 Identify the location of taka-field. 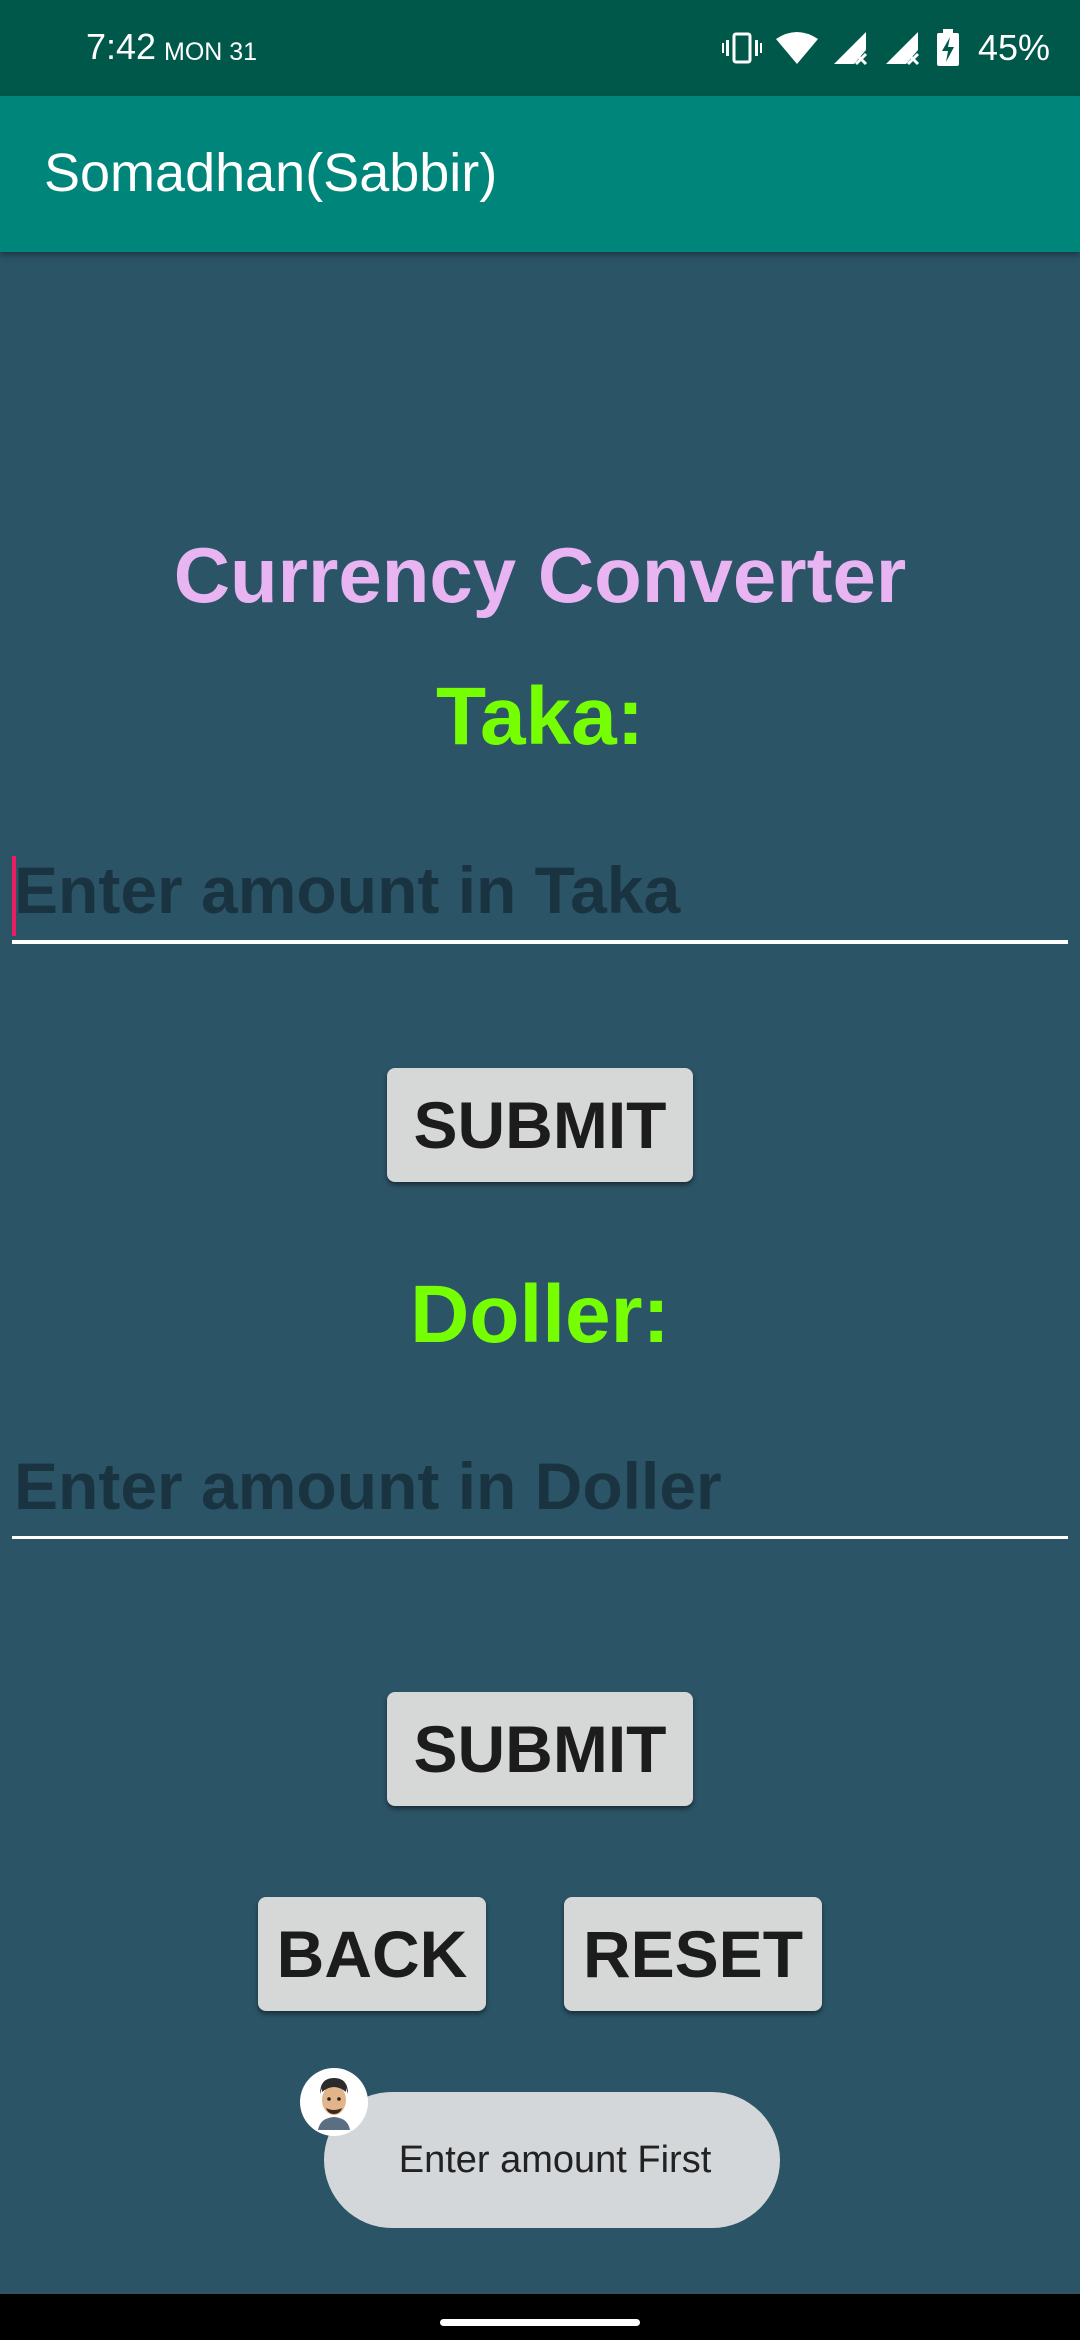
(540, 892).